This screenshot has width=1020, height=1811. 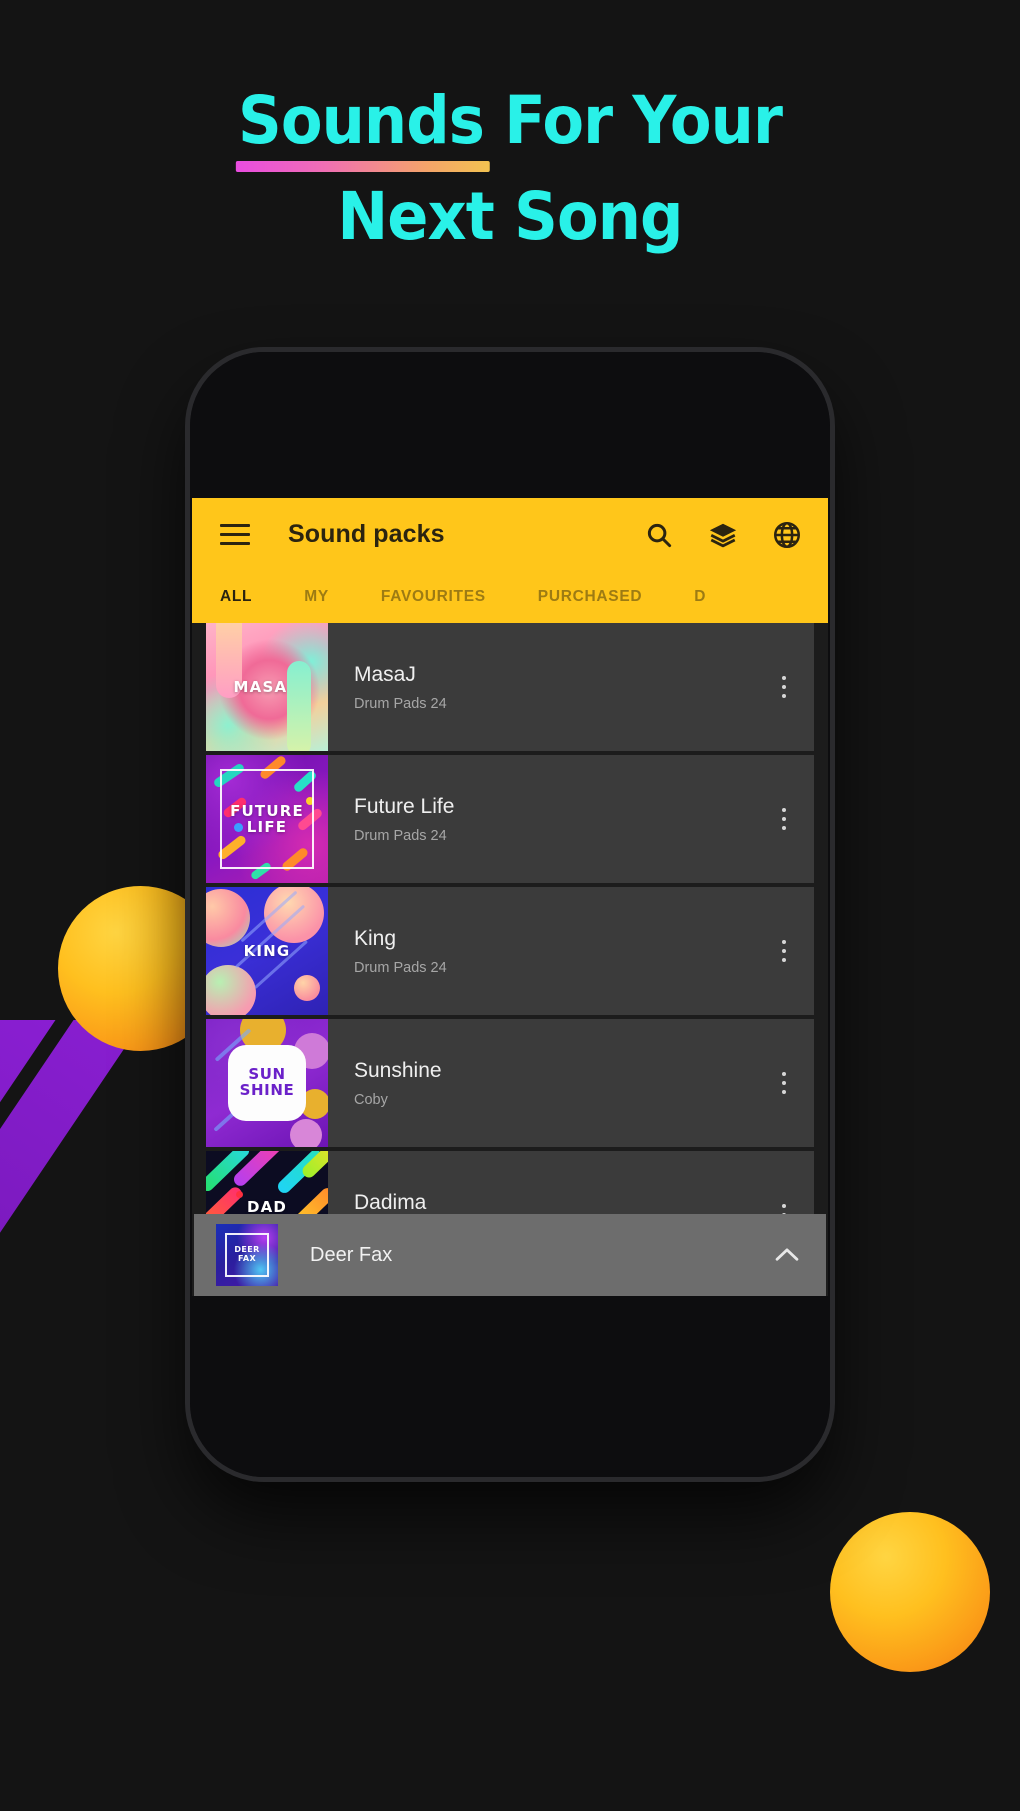 I want to click on headline-line-1: Sounds For Your, so click(x=510, y=130).